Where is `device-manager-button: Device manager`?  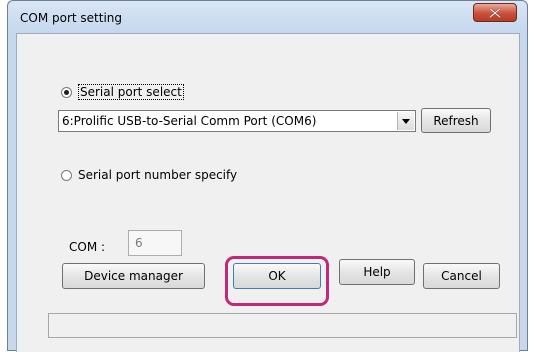 device-manager-button: Device manager is located at coordinates (133, 276).